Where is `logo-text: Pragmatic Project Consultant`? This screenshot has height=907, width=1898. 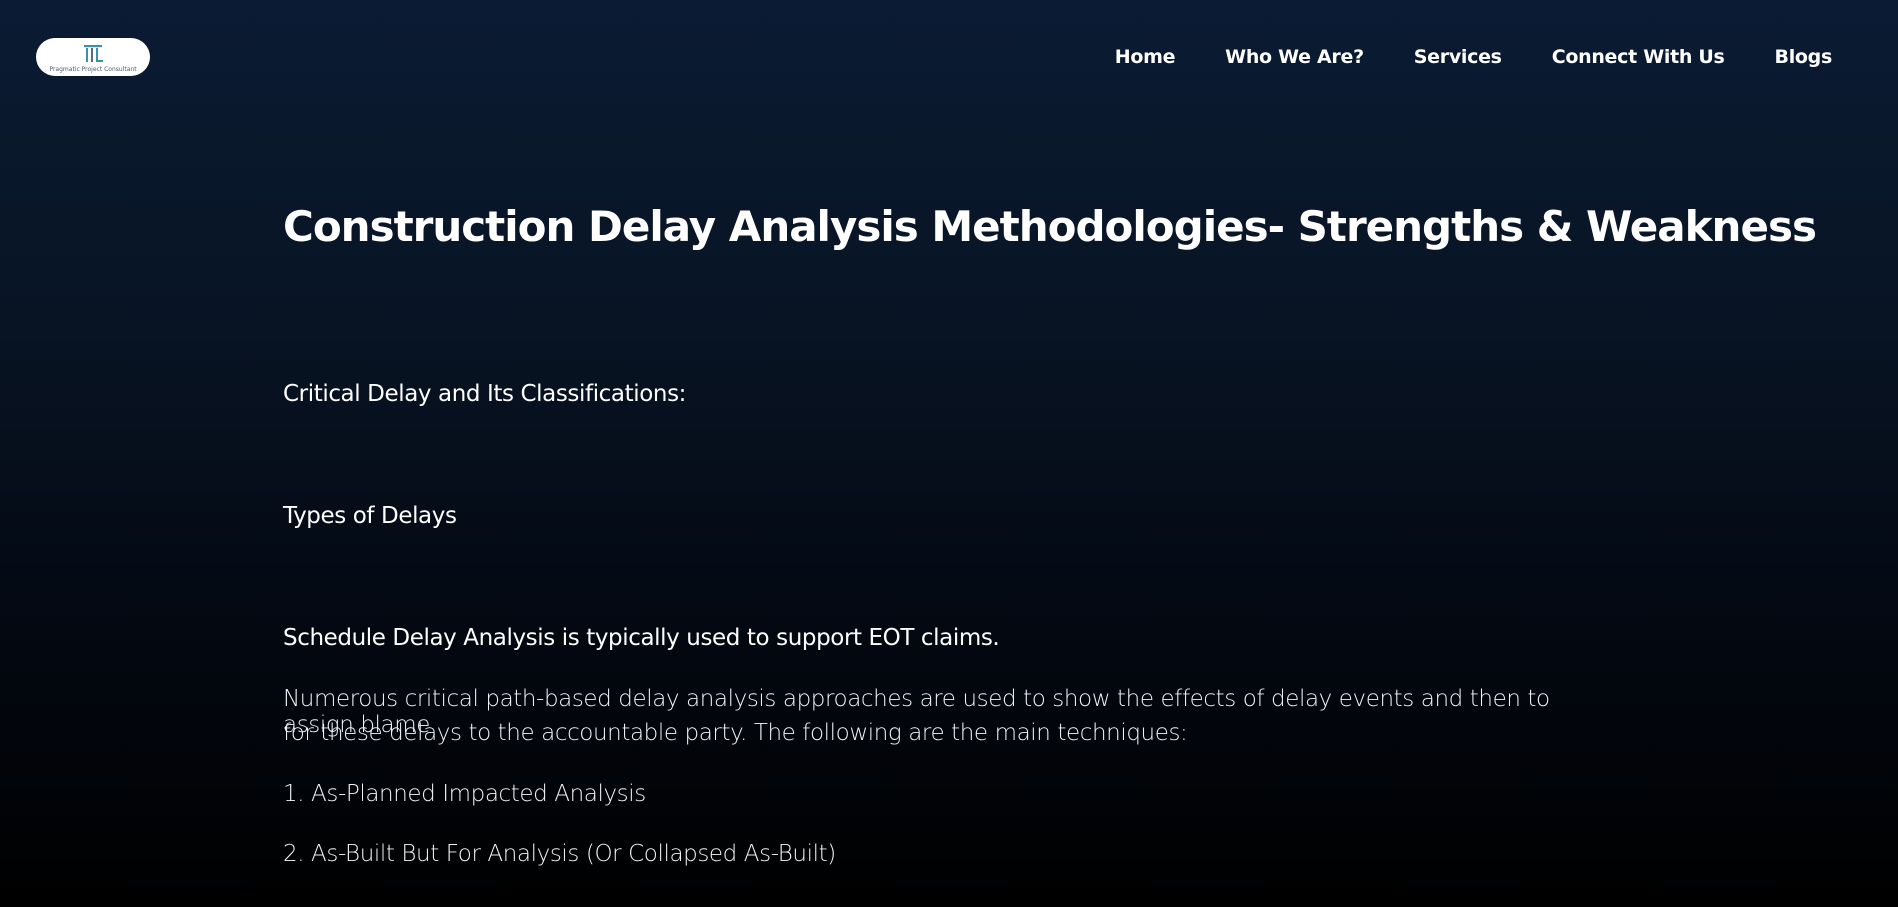
logo-text: Pragmatic Project Consultant is located at coordinates (93, 69).